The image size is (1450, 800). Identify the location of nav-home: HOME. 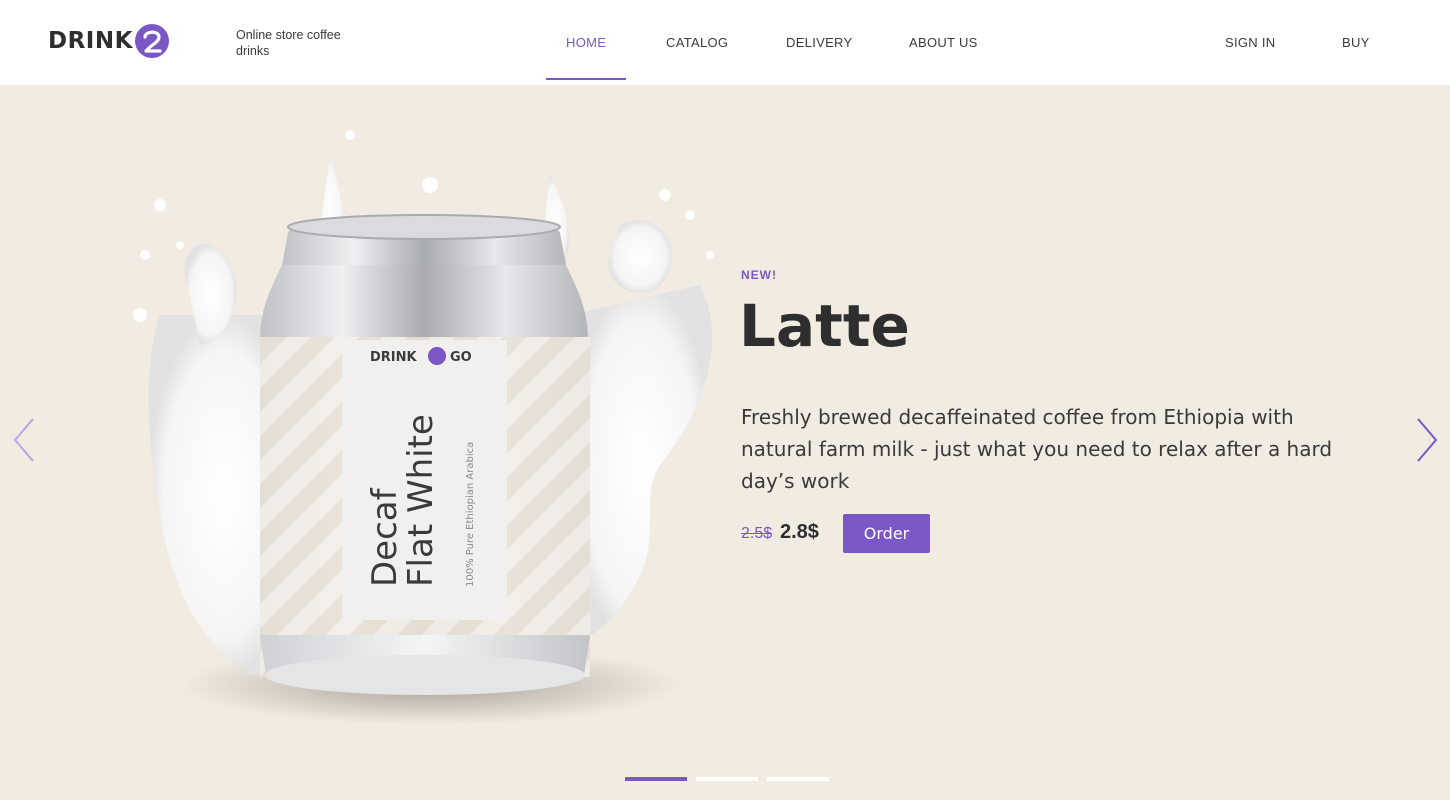
(586, 42).